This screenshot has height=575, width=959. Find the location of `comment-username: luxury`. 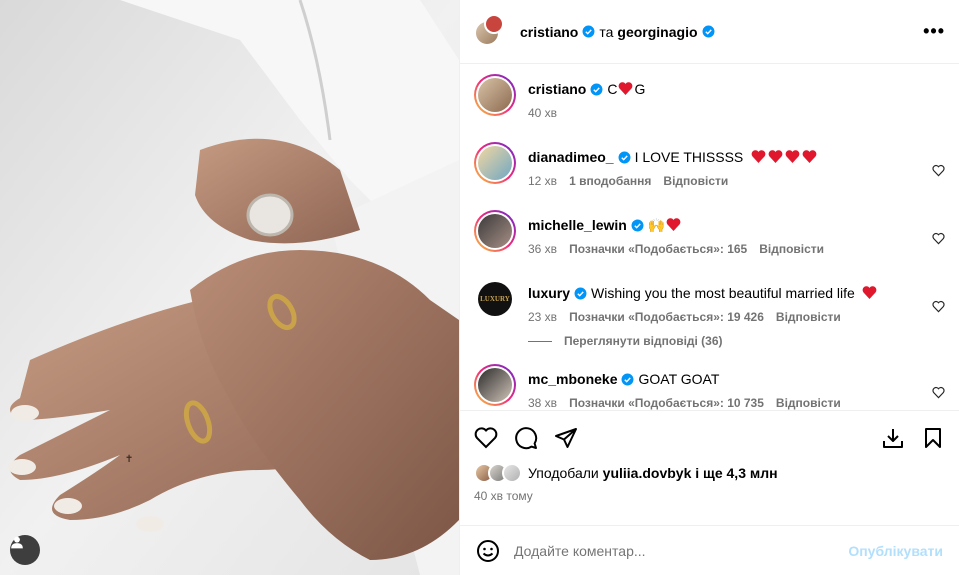

comment-username: luxury is located at coordinates (549, 293).